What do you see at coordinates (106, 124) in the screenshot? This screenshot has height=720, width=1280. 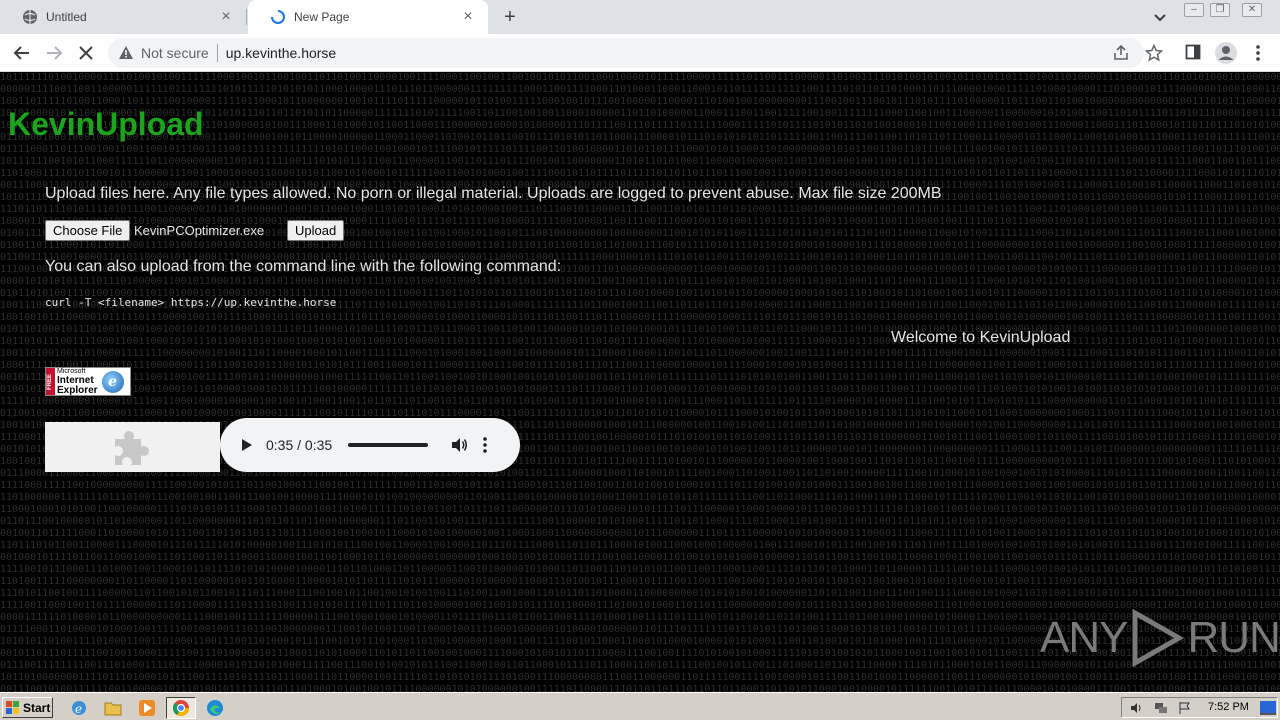 I see `site-title: KevinUpload` at bounding box center [106, 124].